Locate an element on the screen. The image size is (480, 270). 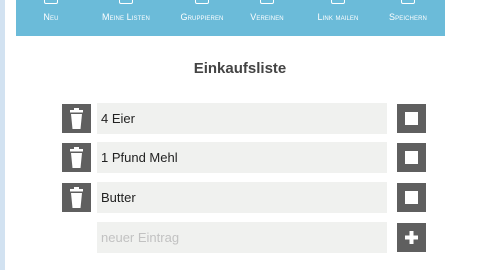
merge-icon is located at coordinates (267, 2).